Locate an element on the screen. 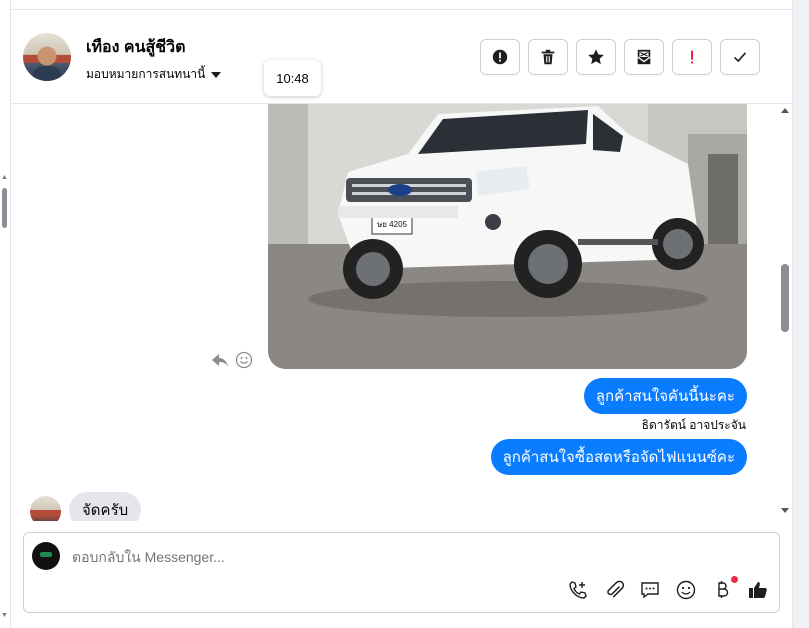 This screenshot has height=628, width=809. phone-add-icon is located at coordinates (578, 590).